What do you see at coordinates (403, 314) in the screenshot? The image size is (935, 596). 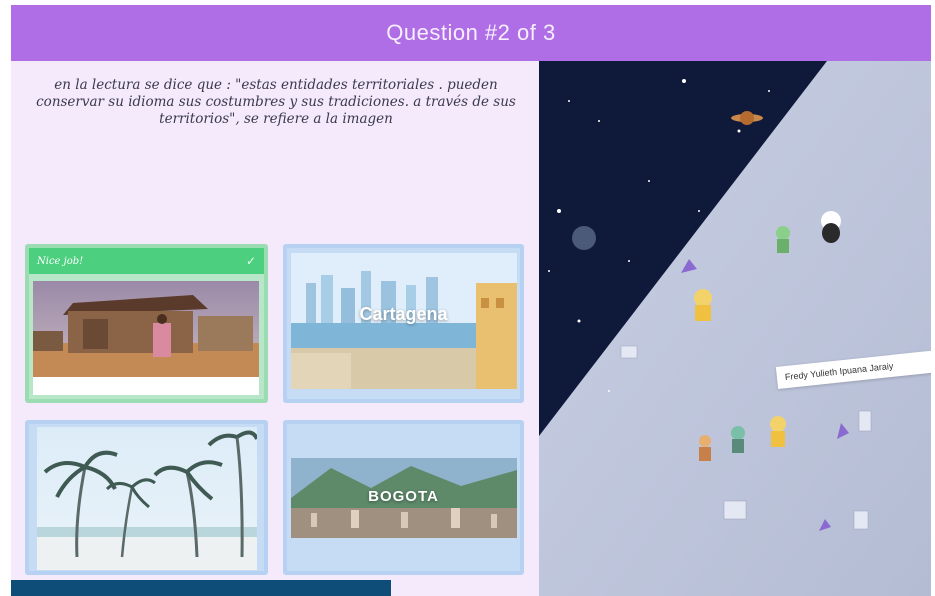 I see `cartagena-label: Cartagena` at bounding box center [403, 314].